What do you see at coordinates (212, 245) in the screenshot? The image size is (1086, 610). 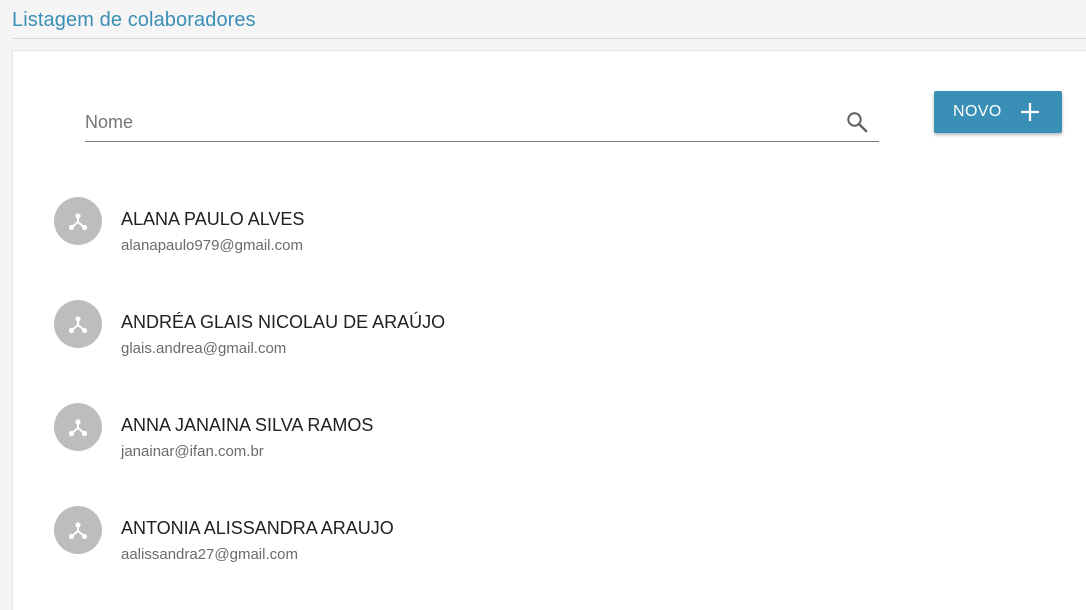 I see `collaborator-email: alanapaulo979@gmail.com` at bounding box center [212, 245].